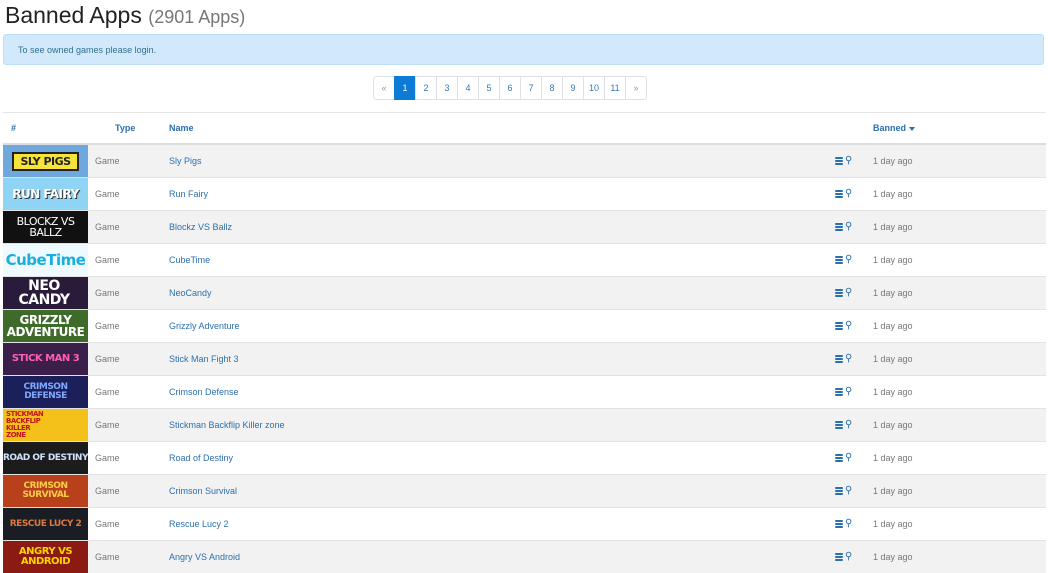 The image size is (1048, 573). I want to click on page-7: 7, so click(531, 88).